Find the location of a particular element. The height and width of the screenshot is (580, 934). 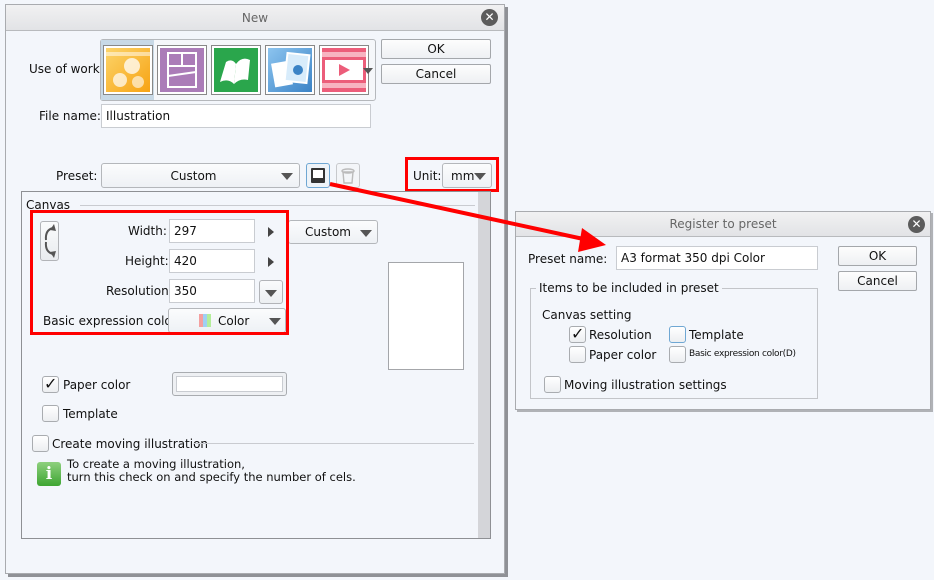

annotation-arrow is located at coordinates (467, 217).